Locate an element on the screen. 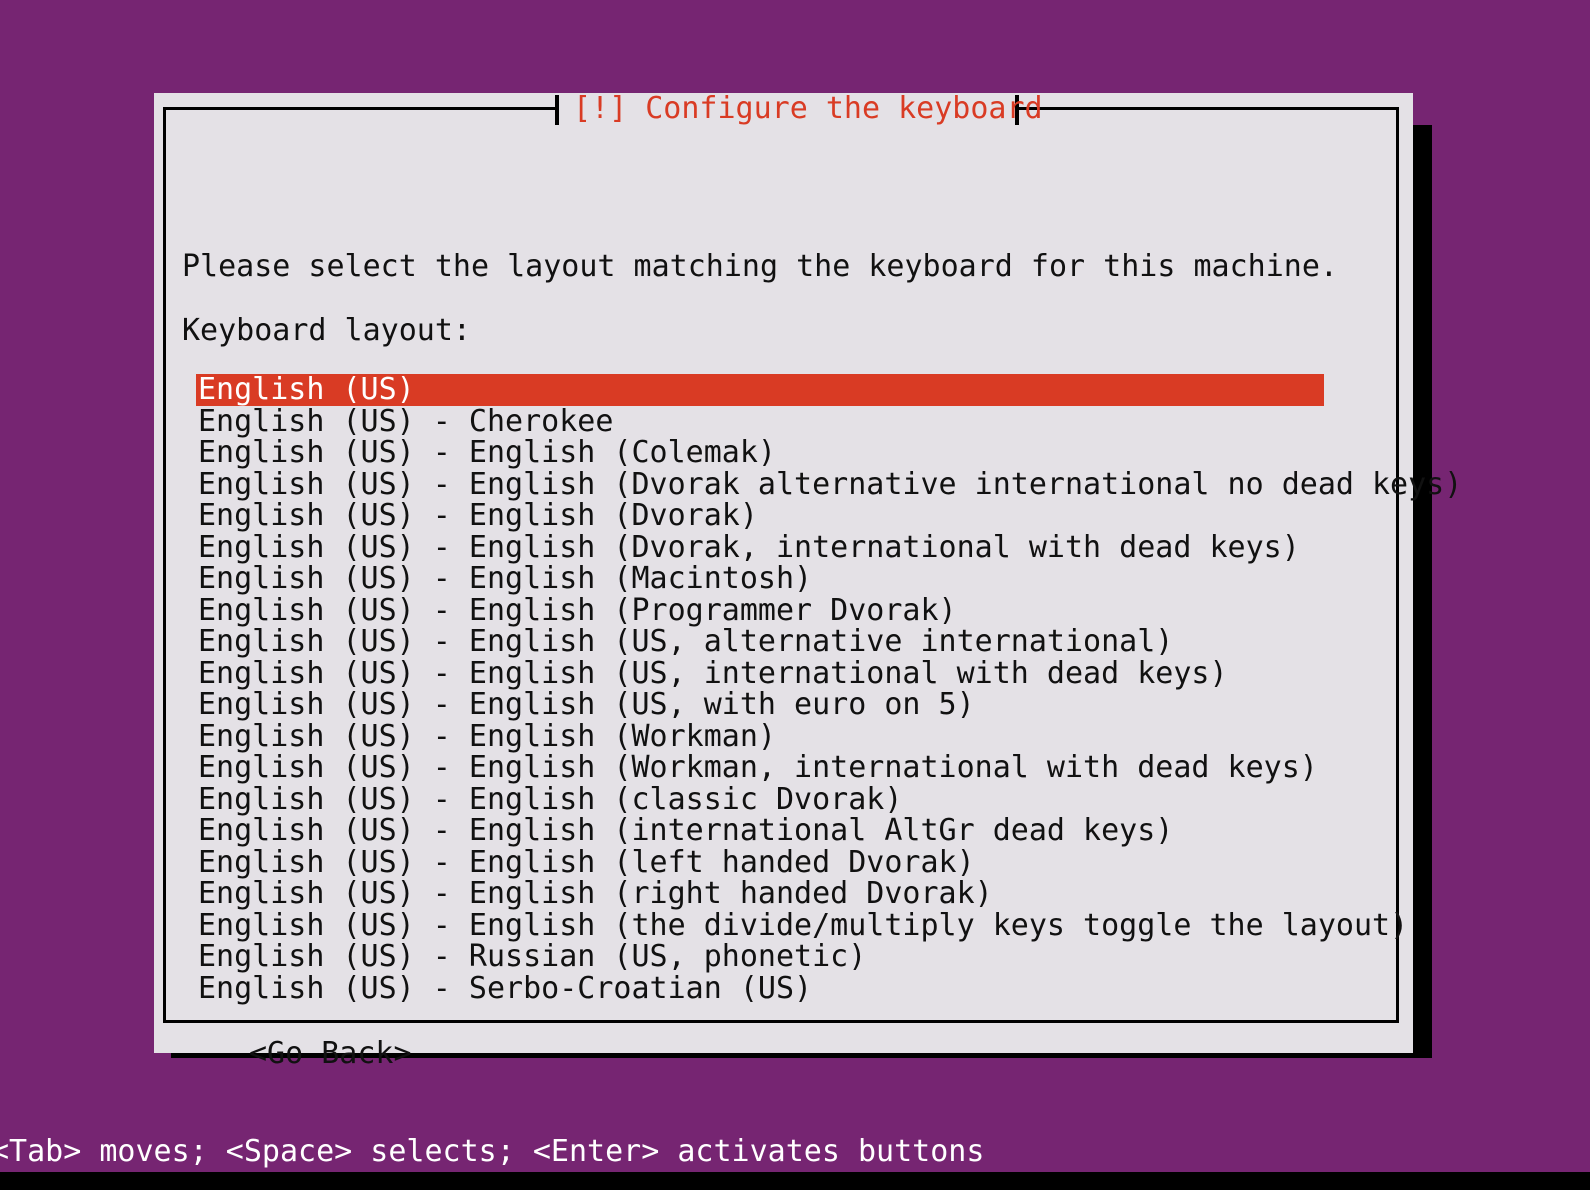 This screenshot has width=1590, height=1190. keyboard-layout-label: Keyboard layout: is located at coordinates (326, 330).